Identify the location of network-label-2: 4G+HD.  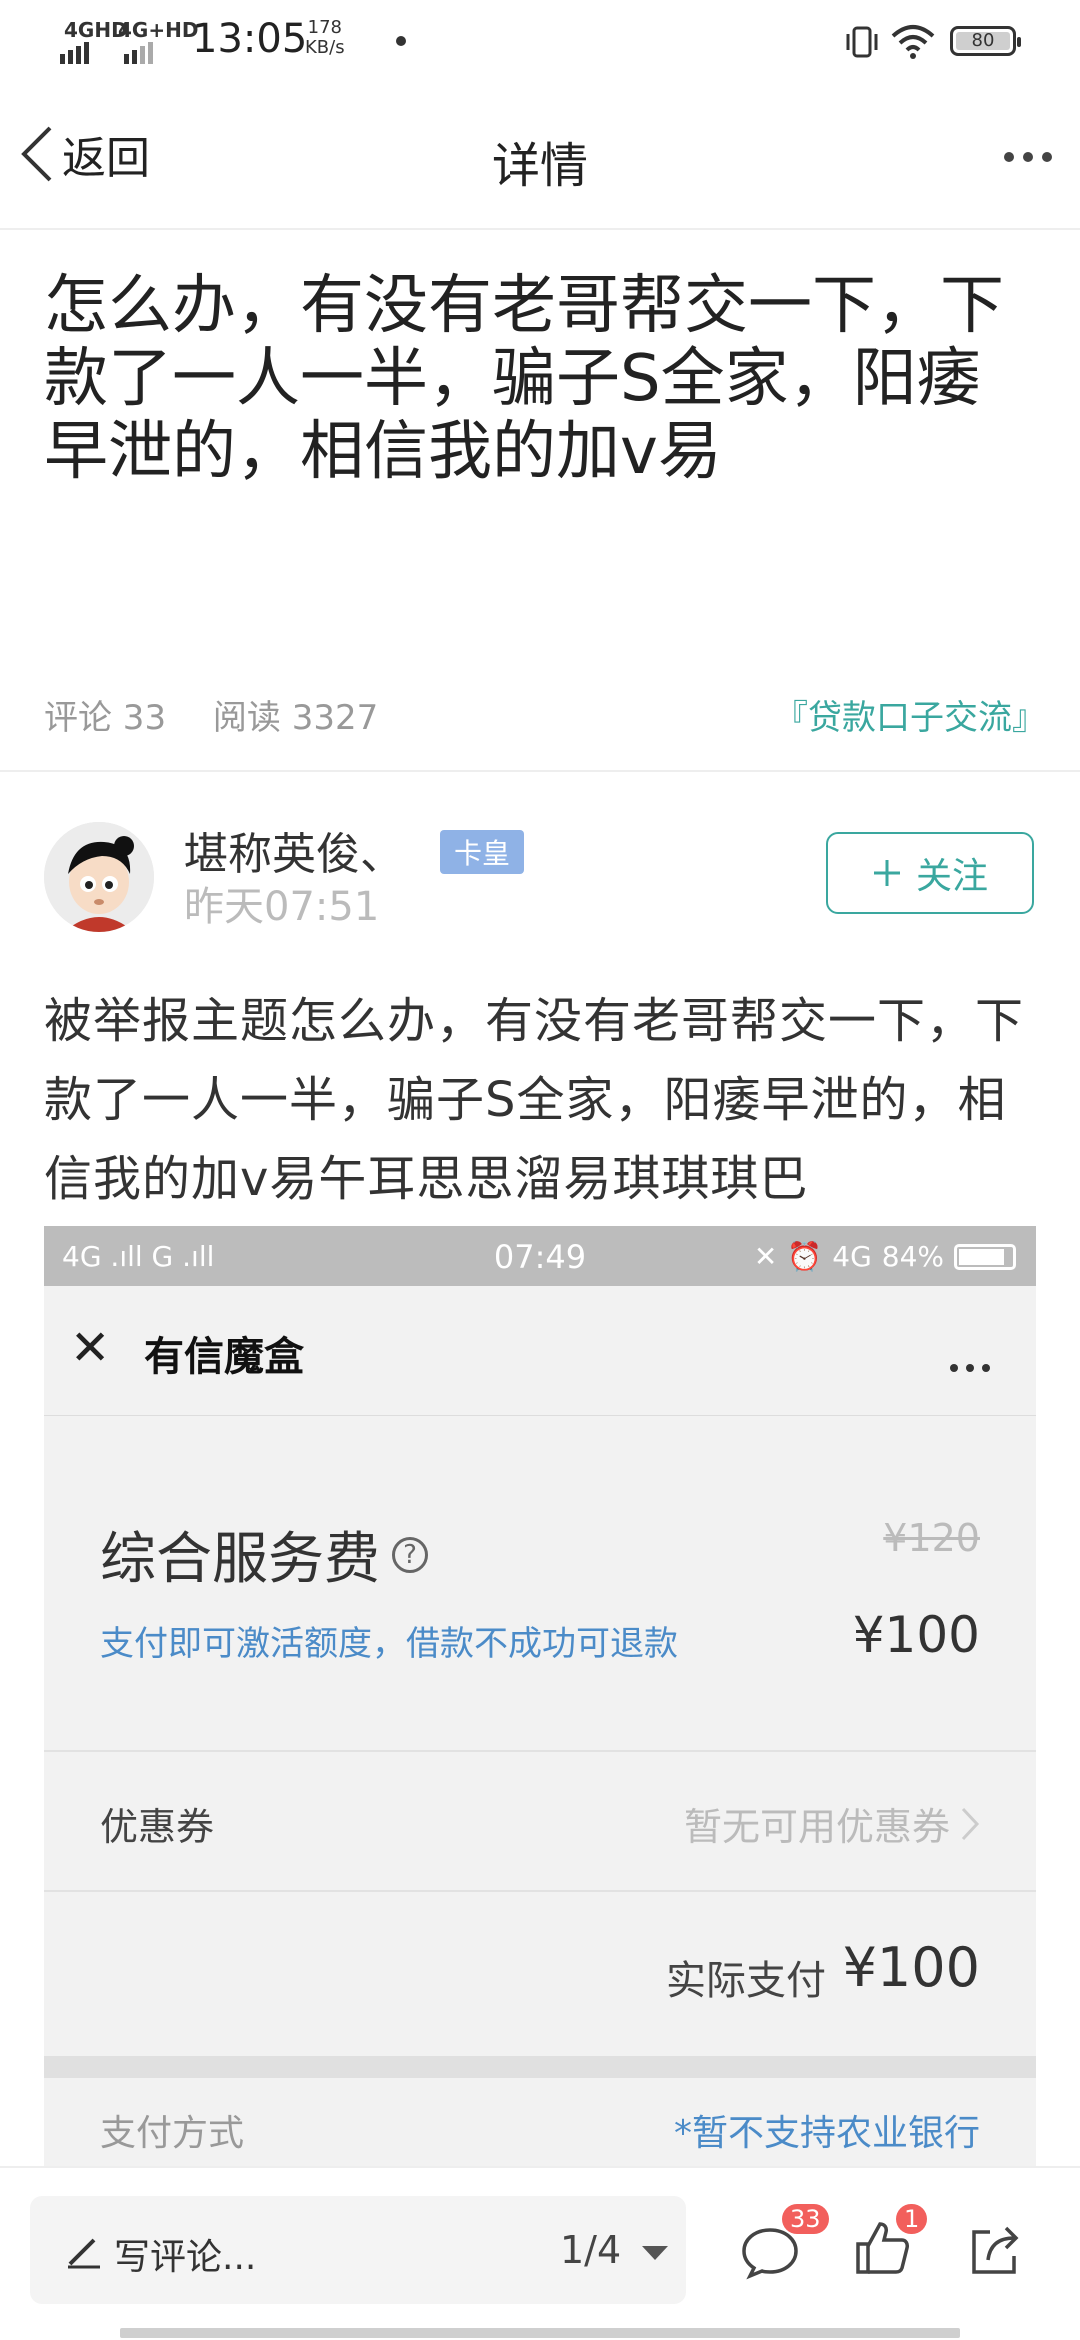
(158, 30).